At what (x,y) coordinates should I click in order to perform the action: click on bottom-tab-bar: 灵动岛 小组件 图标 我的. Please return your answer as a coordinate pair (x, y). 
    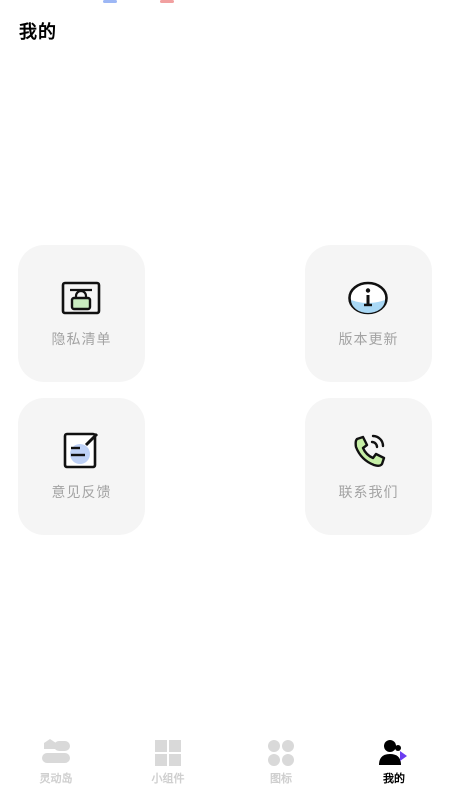
    Looking at the image, I should click on (225, 765).